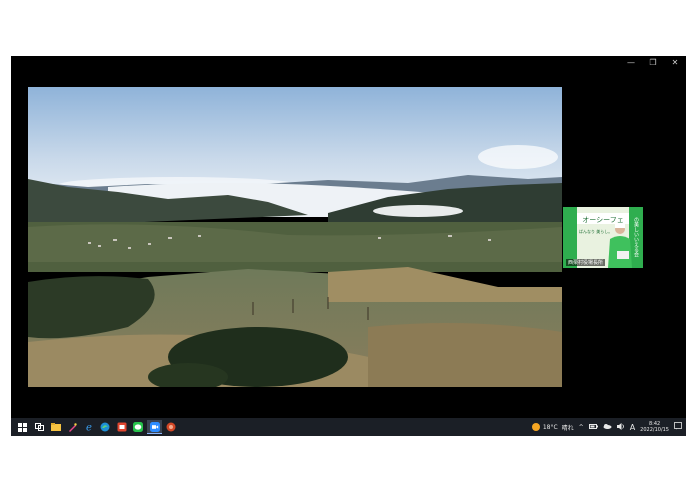  What do you see at coordinates (632, 427) in the screenshot?
I see `ime-indicator: A` at bounding box center [632, 427].